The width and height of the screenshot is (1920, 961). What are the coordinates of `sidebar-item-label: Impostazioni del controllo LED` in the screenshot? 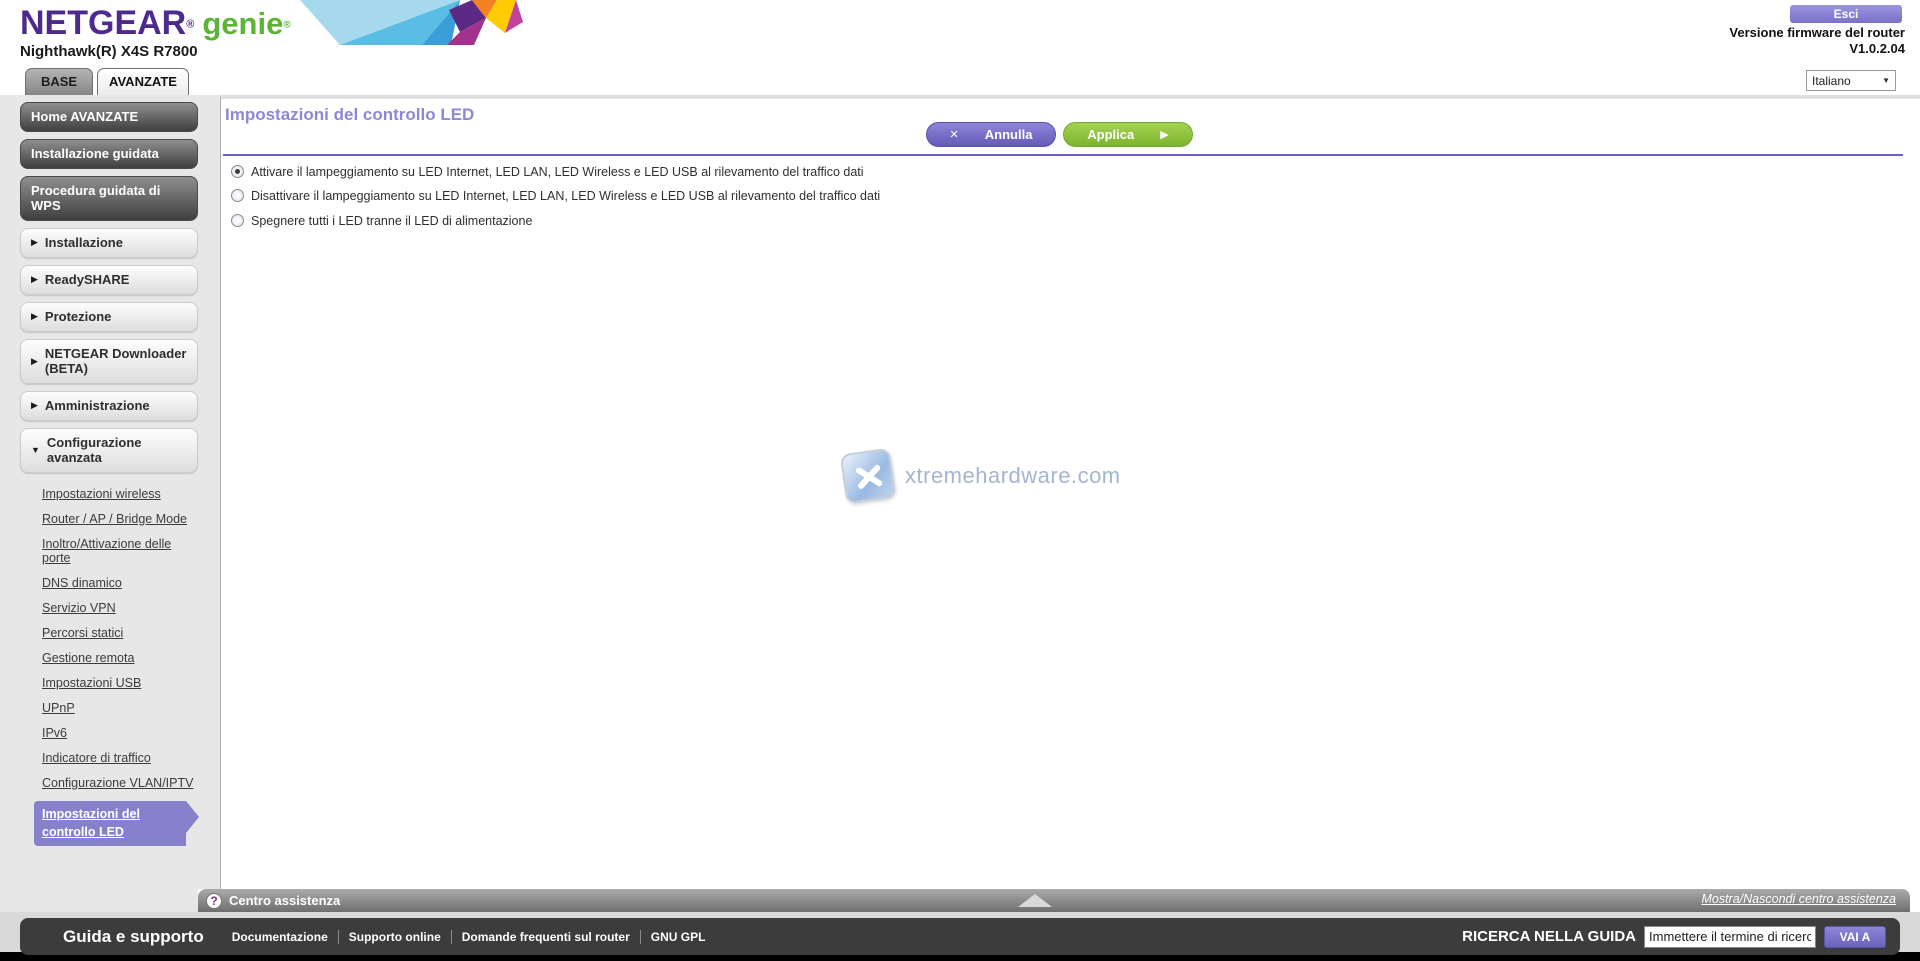 It's located at (91, 823).